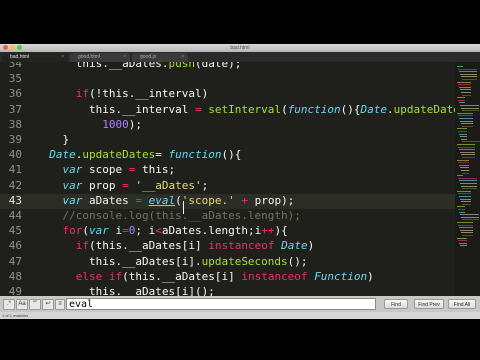  I want to click on code-line: this.__aDates.push(date);, so click(139, 66).